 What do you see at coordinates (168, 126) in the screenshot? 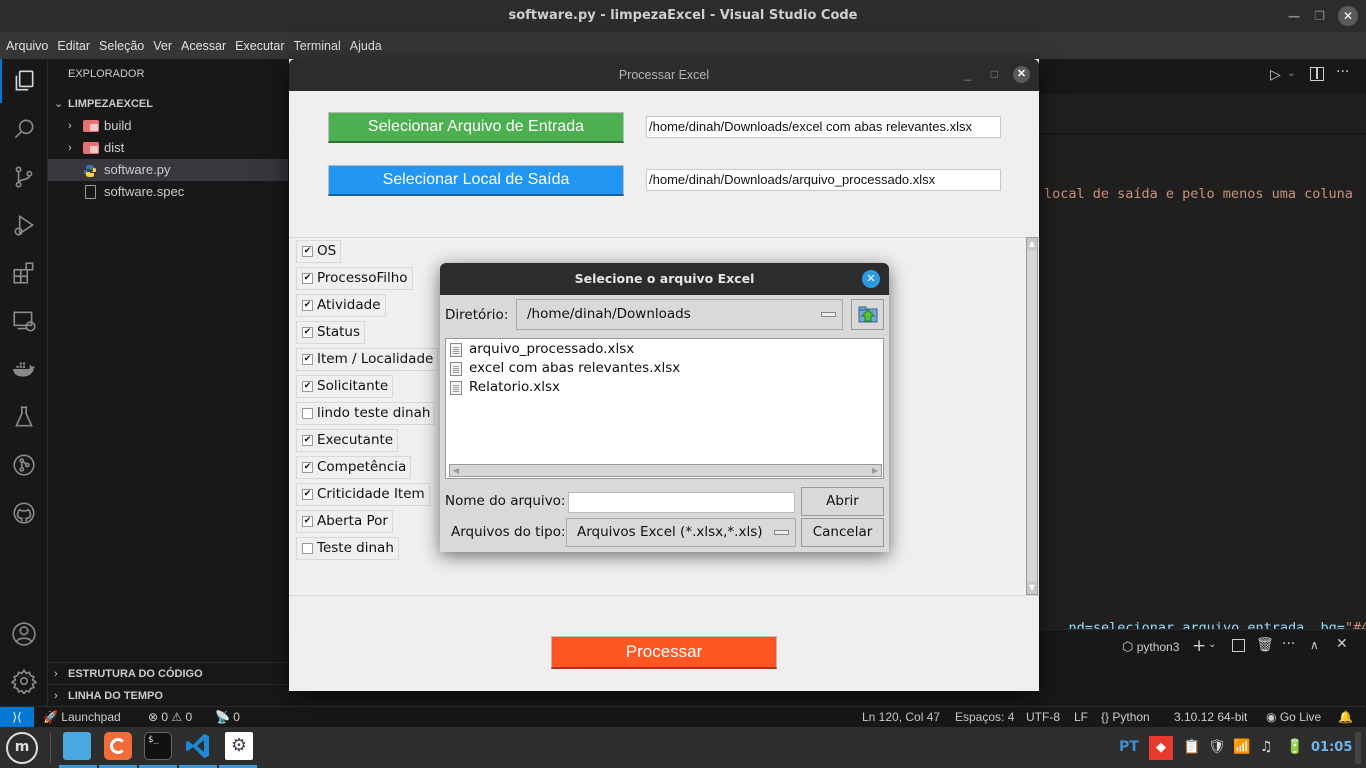
I see `tree-item-build: › build` at bounding box center [168, 126].